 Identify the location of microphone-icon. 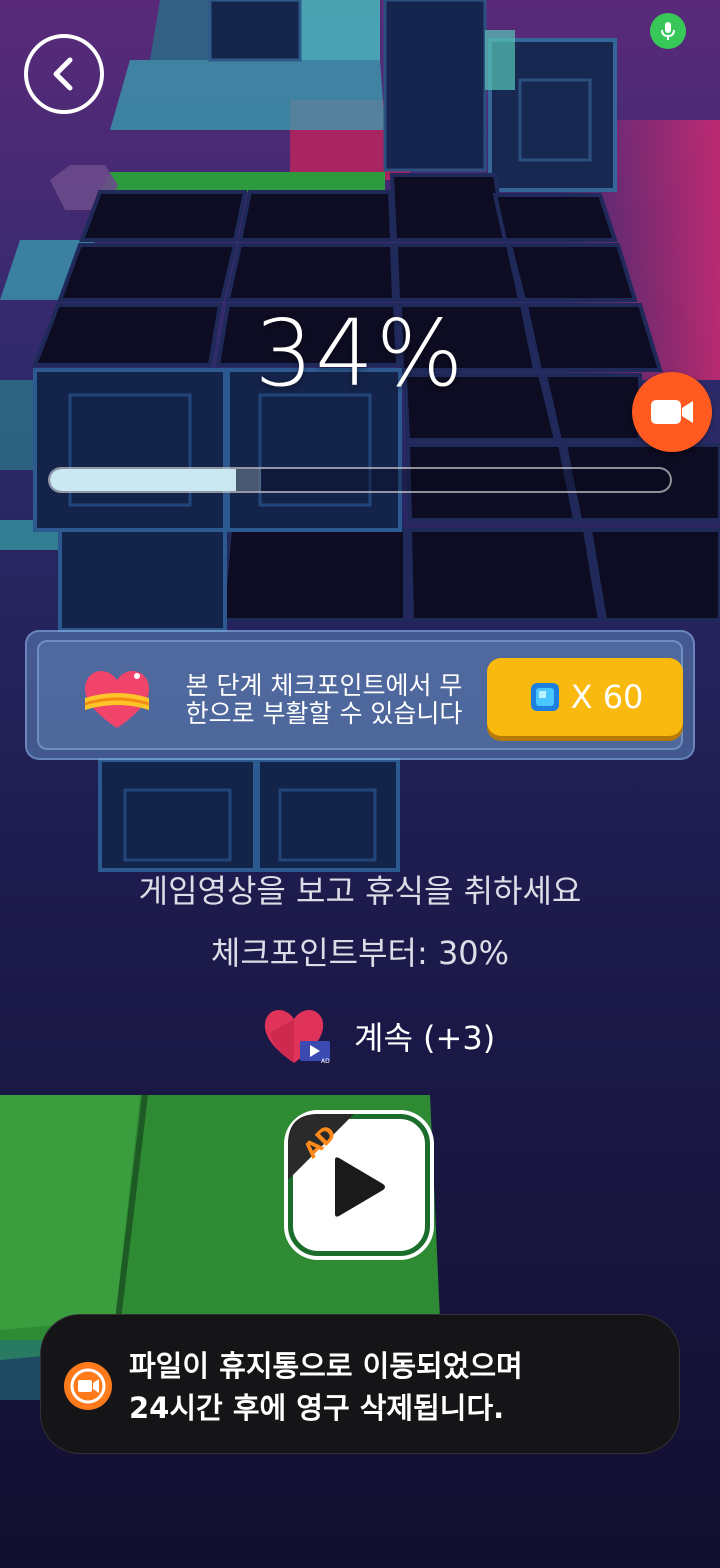
(668, 31).